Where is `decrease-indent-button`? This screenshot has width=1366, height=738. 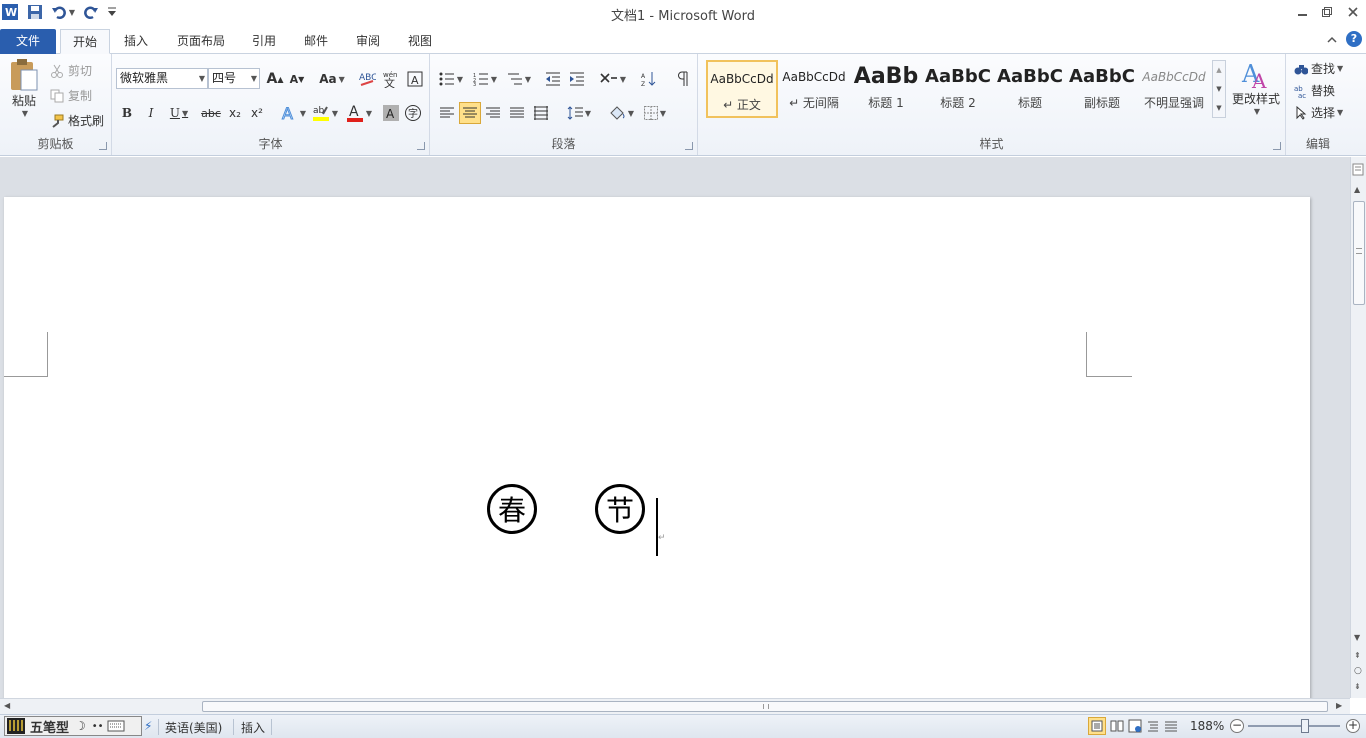
decrease-indent-button is located at coordinates (553, 79).